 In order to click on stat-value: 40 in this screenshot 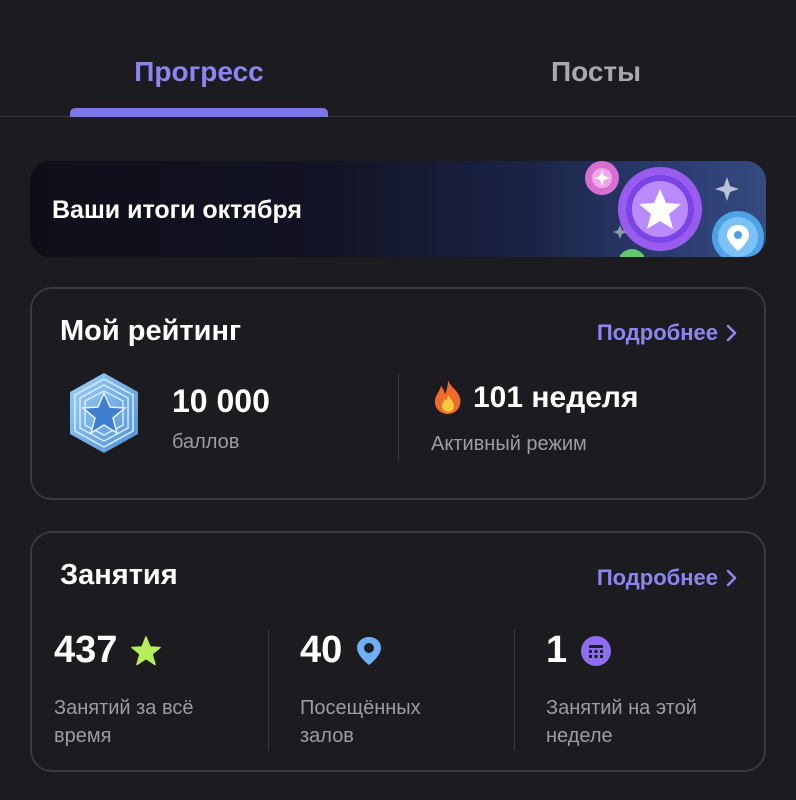, I will do `click(321, 650)`.